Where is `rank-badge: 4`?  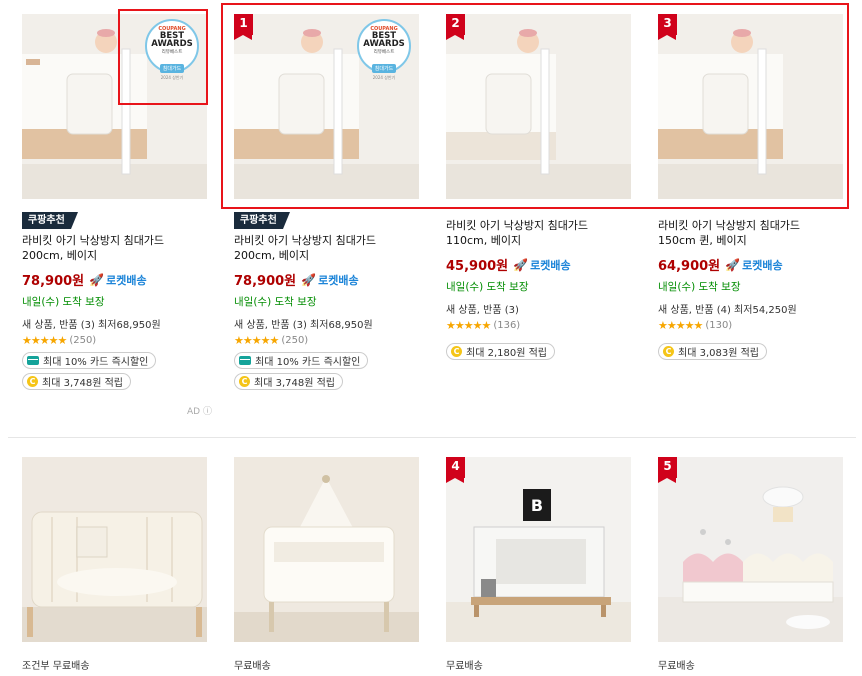
rank-badge: 4 is located at coordinates (455, 470).